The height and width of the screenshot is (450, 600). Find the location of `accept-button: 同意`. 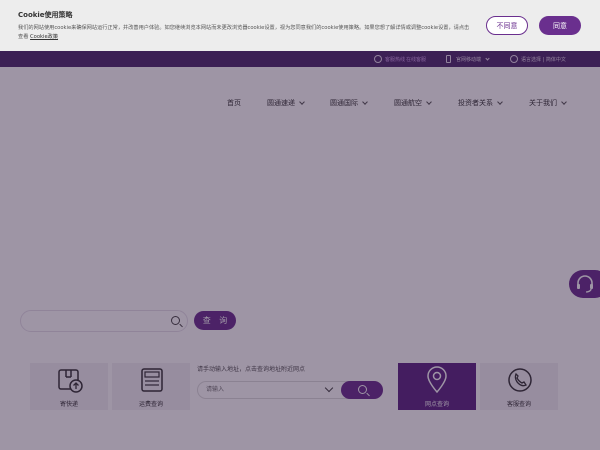

accept-button: 同意 is located at coordinates (560, 25).